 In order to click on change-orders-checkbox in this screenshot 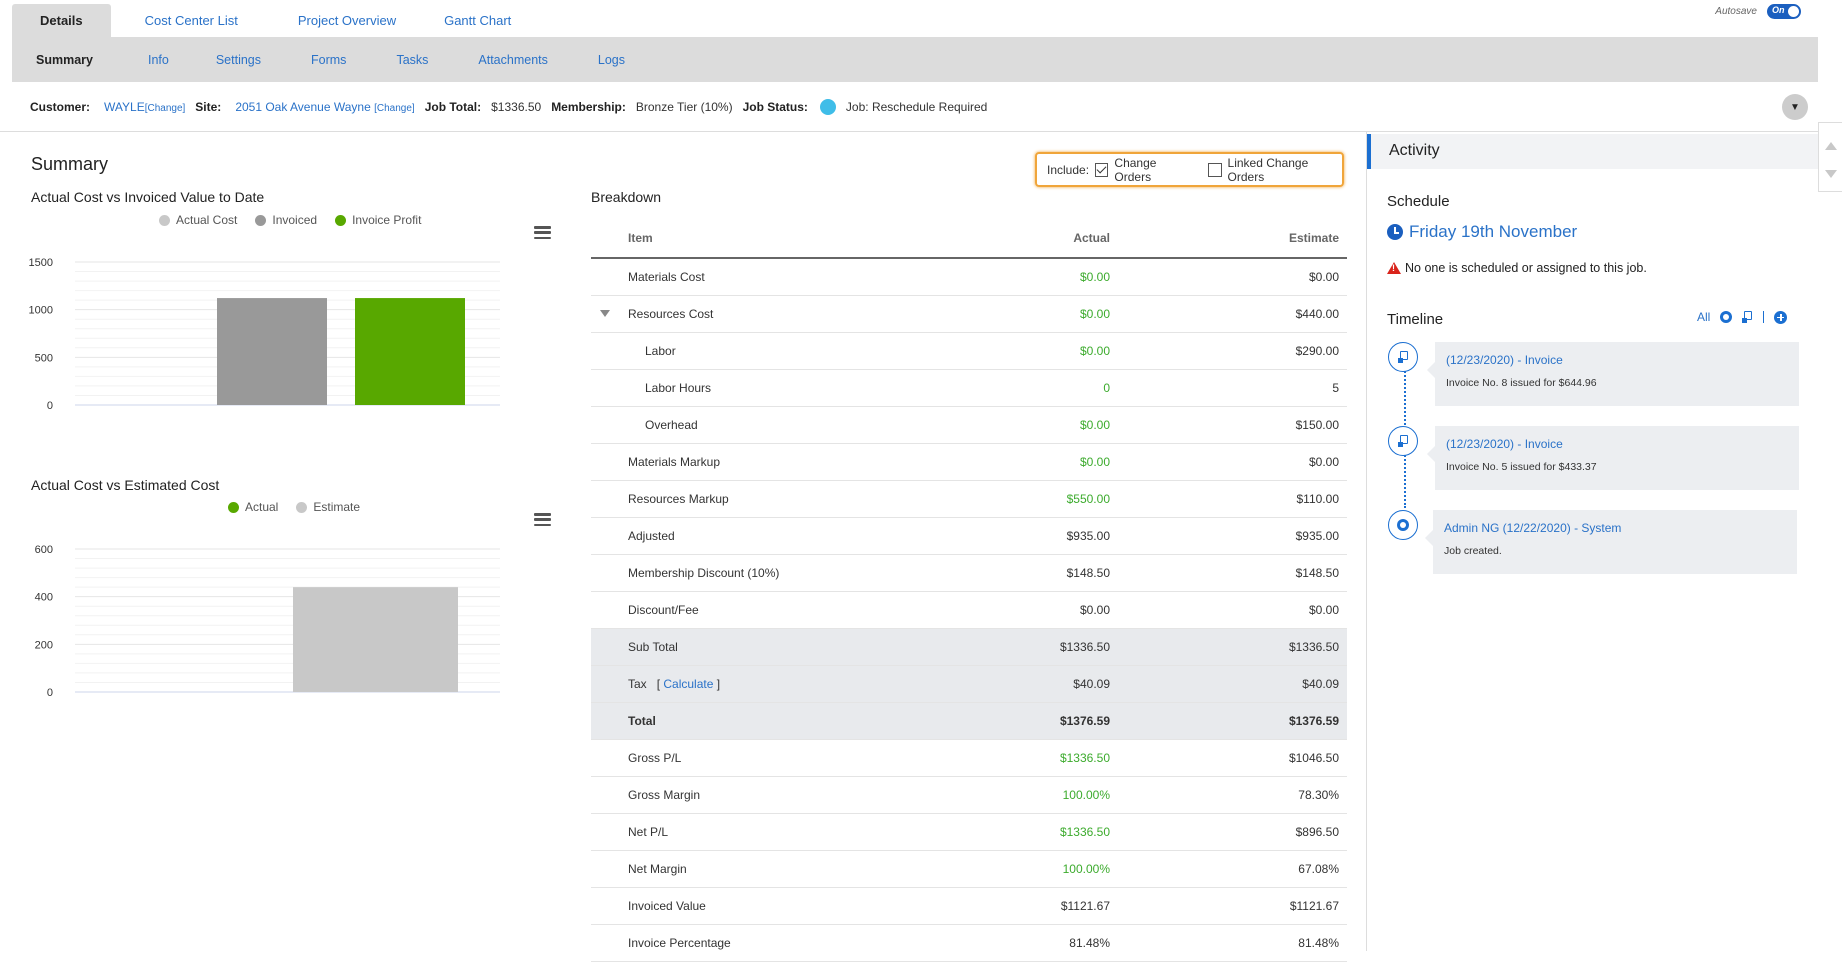, I will do `click(1102, 169)`.